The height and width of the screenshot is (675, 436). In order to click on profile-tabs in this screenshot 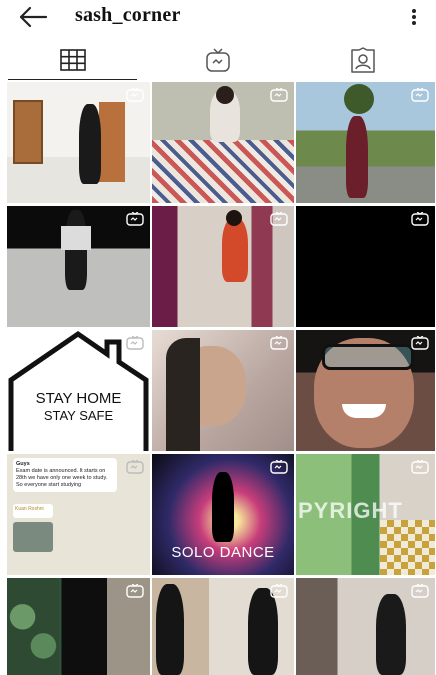, I will do `click(218, 60)`.